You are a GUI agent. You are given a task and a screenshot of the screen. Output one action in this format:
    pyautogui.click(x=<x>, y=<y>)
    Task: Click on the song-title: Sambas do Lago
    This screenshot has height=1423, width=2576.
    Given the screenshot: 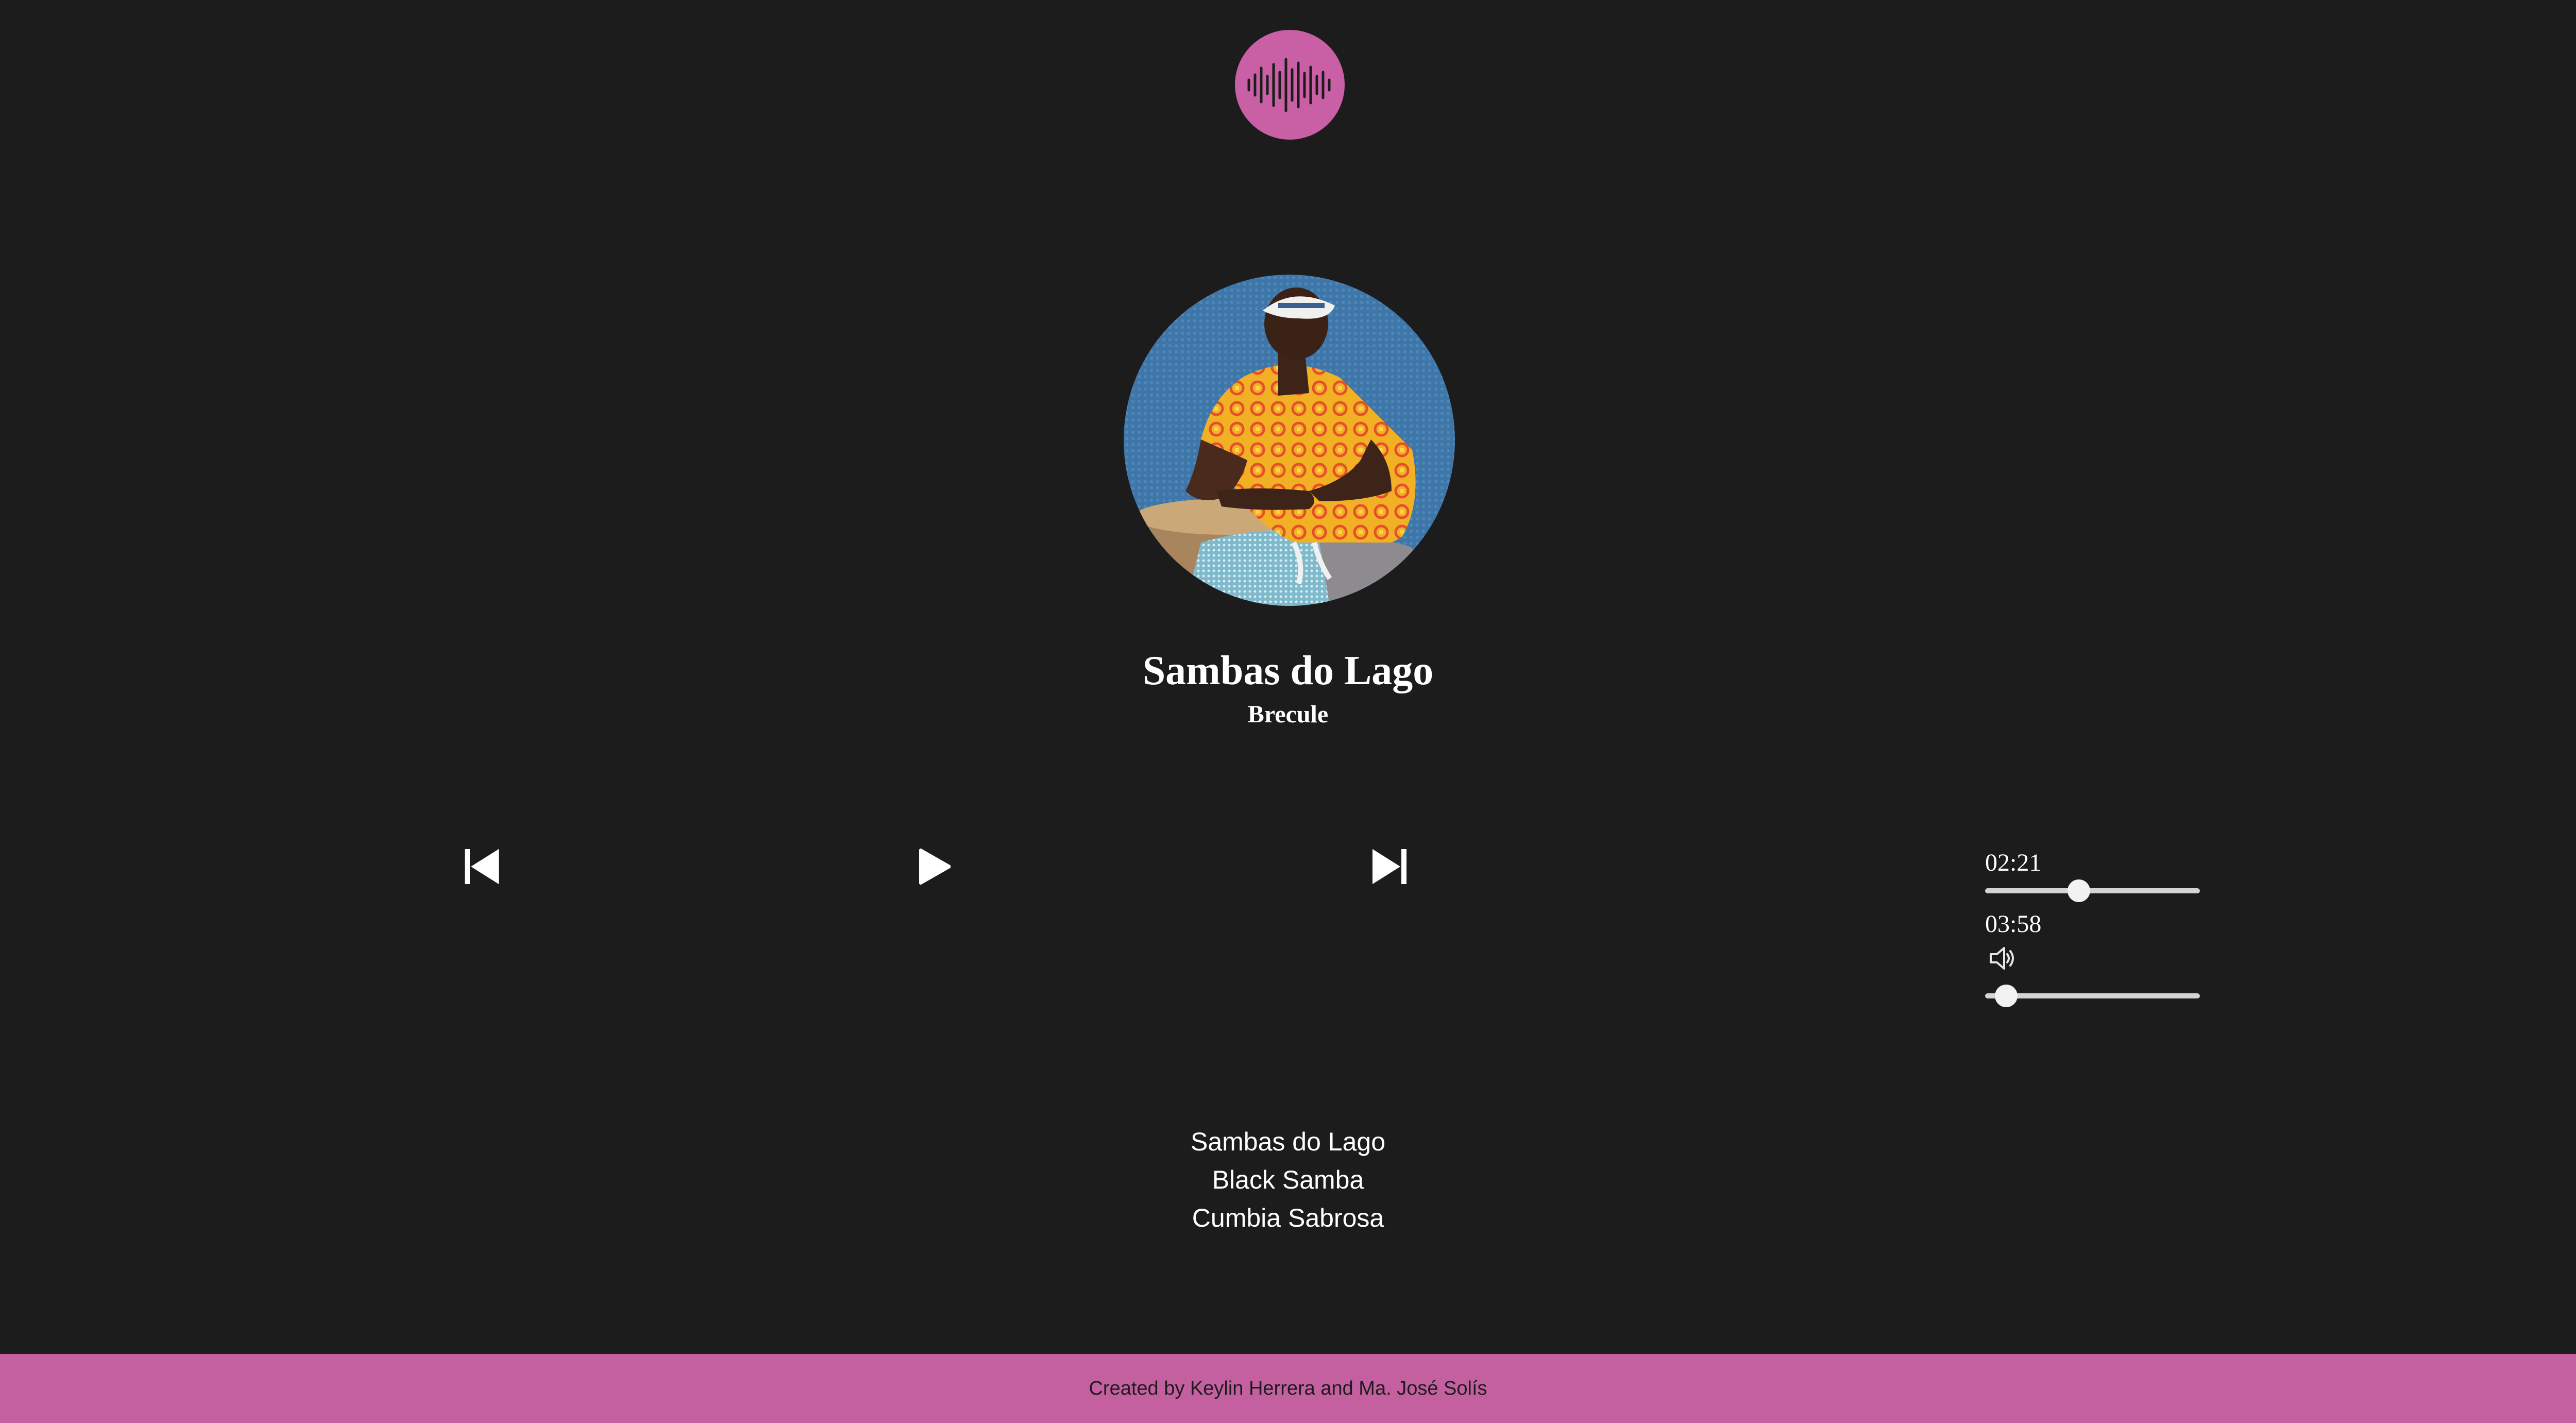 What is the action you would take?
    pyautogui.click(x=1288, y=670)
    